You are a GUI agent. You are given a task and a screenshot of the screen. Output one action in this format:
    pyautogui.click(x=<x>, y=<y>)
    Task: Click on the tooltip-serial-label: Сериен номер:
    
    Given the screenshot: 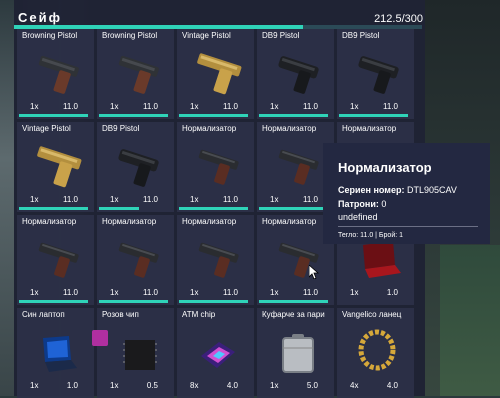 What is the action you would take?
    pyautogui.click(x=371, y=190)
    